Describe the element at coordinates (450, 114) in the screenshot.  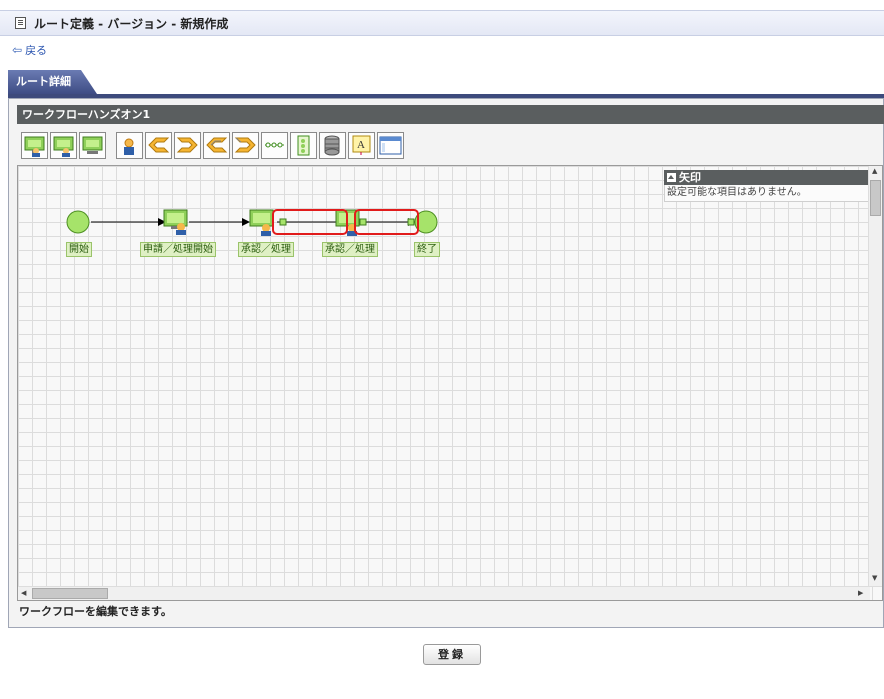
I see `workflow-name-header: ワークフローハンズオン1` at that location.